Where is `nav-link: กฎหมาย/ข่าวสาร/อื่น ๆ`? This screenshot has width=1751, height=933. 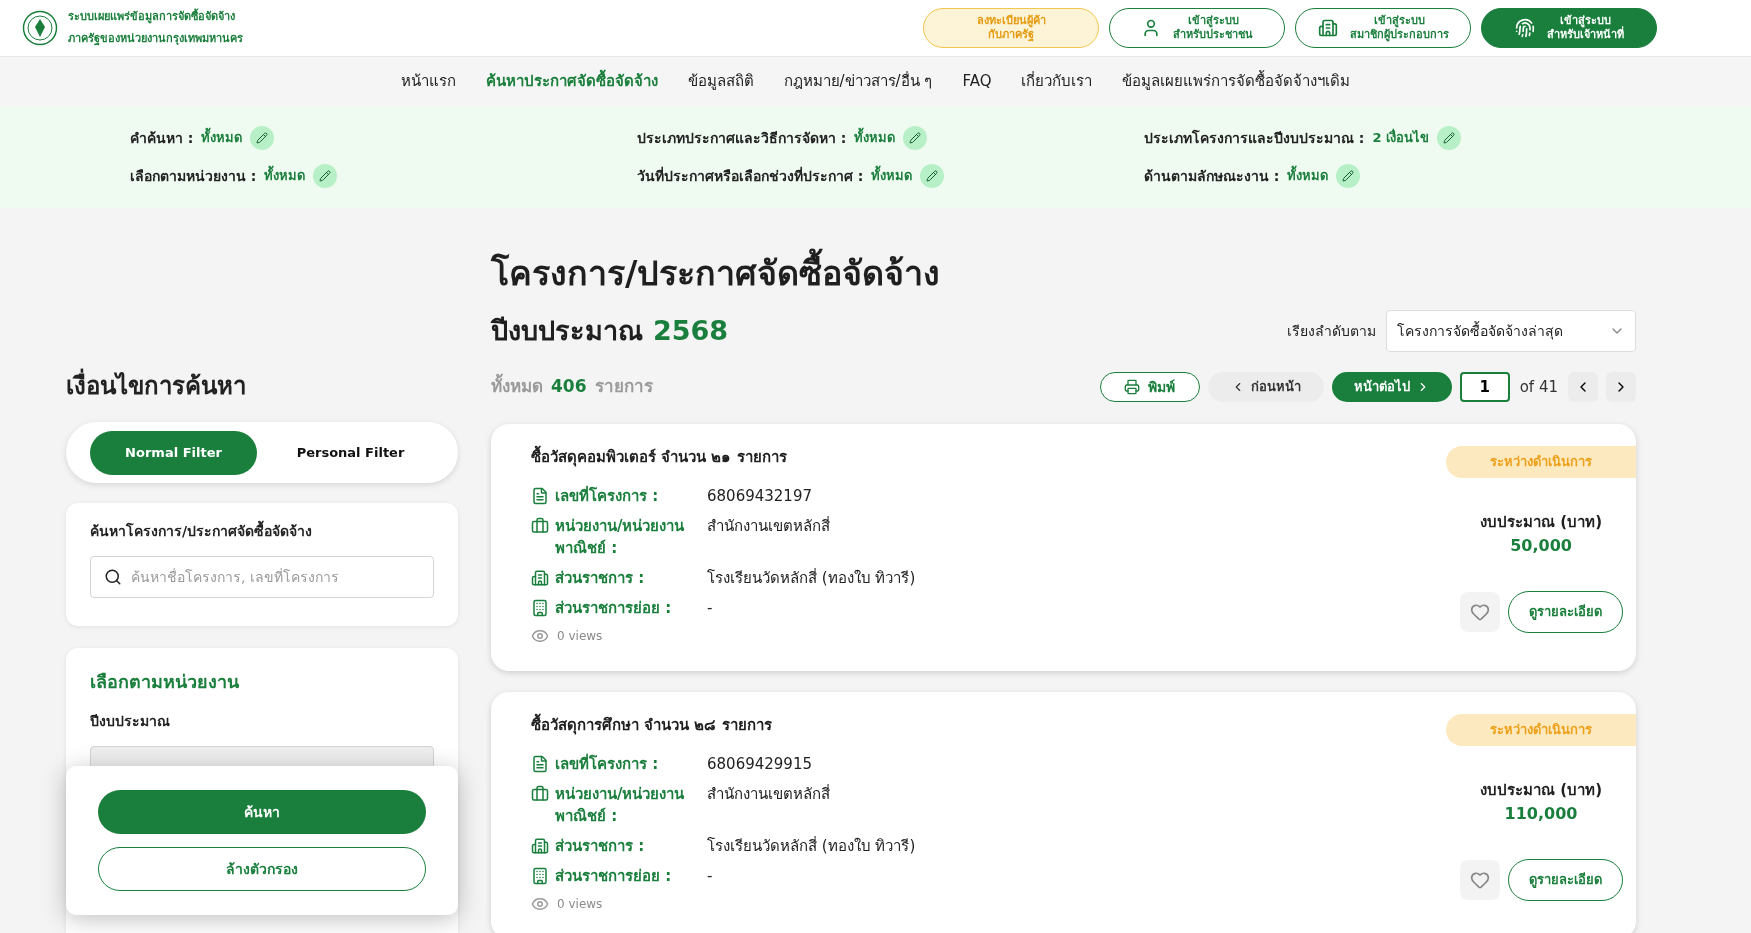
nav-link: กฎหมาย/ข่าวสาร/อื่น ๆ is located at coordinates (858, 81).